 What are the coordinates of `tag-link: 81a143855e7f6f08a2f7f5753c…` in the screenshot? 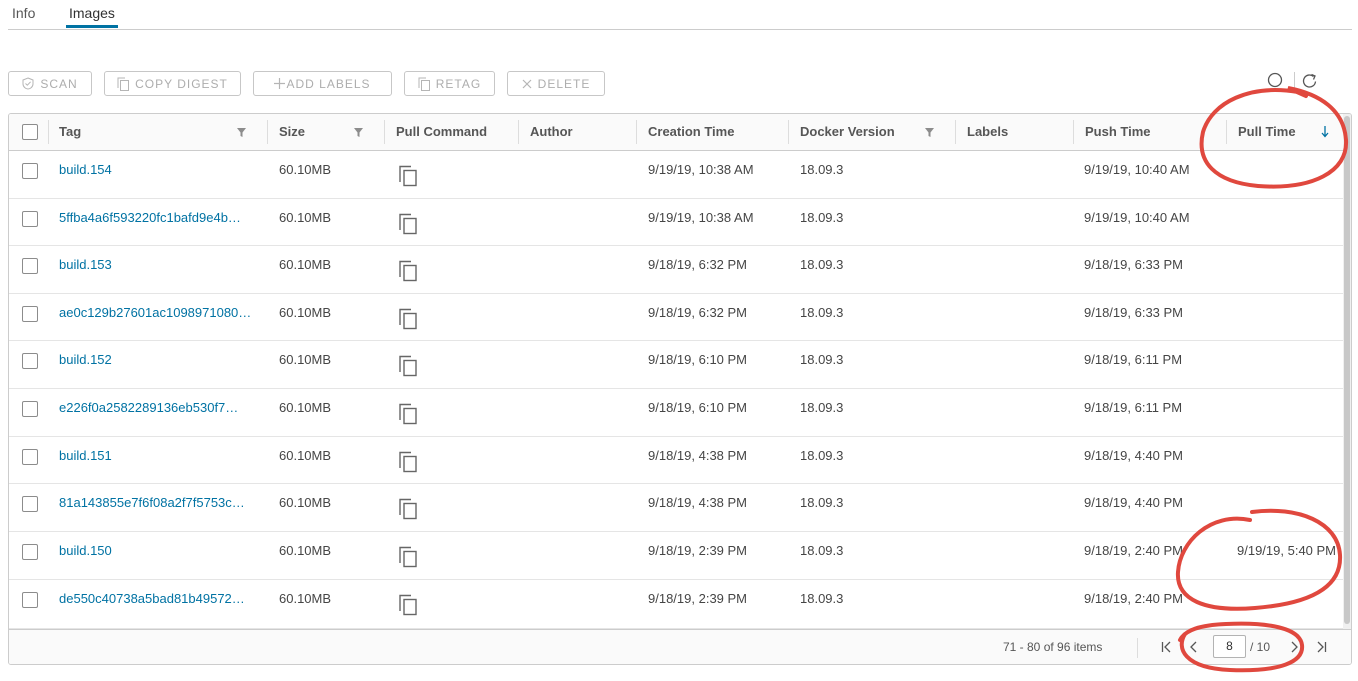 It's located at (157, 502).